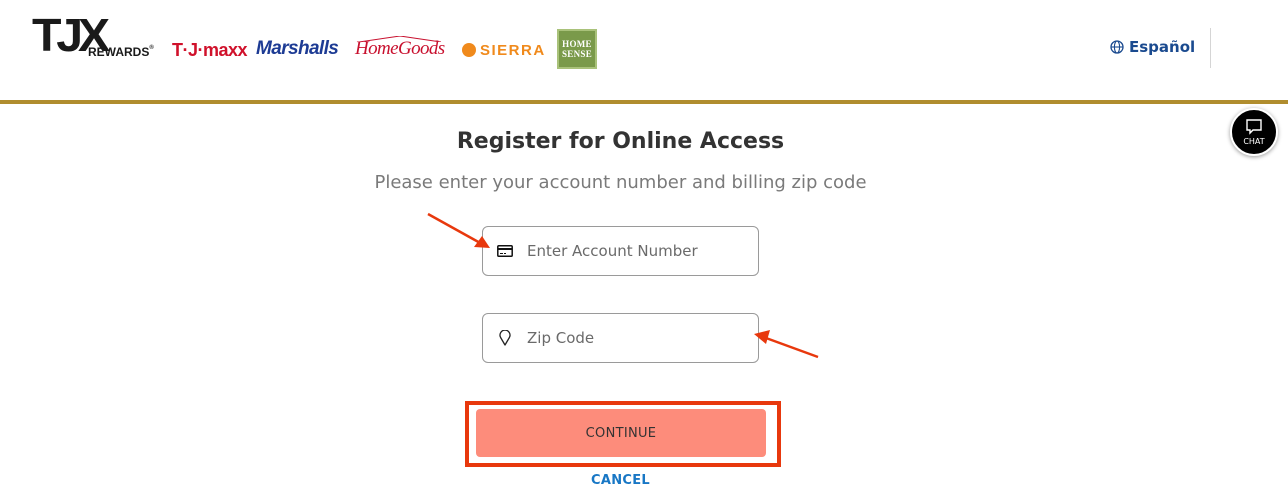 This screenshot has width=1288, height=502. Describe the element at coordinates (97, 35) in the screenshot. I see `tjx-rewards-logo: TJX REWARDS®` at that location.